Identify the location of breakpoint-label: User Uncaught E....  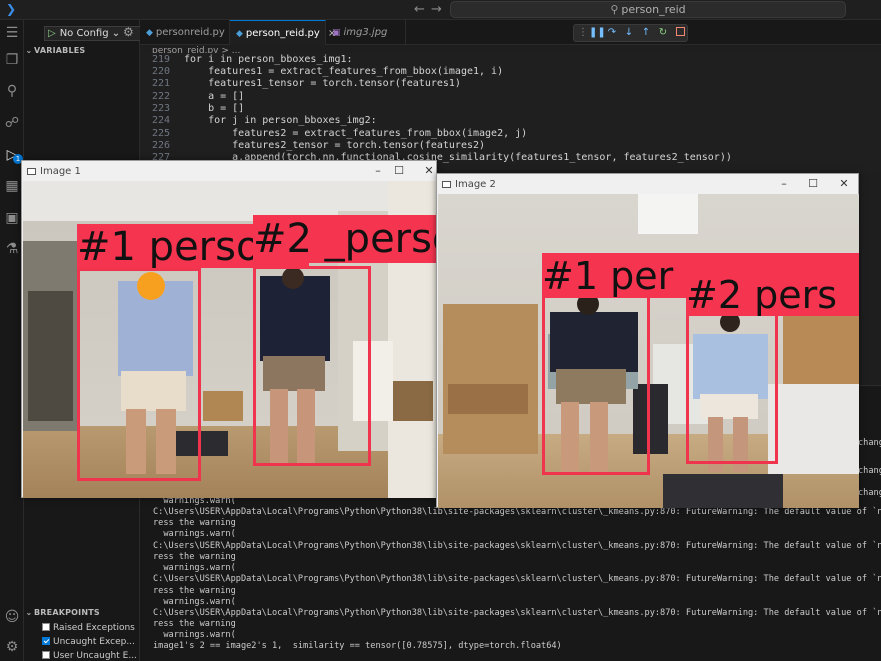
(95, 656).